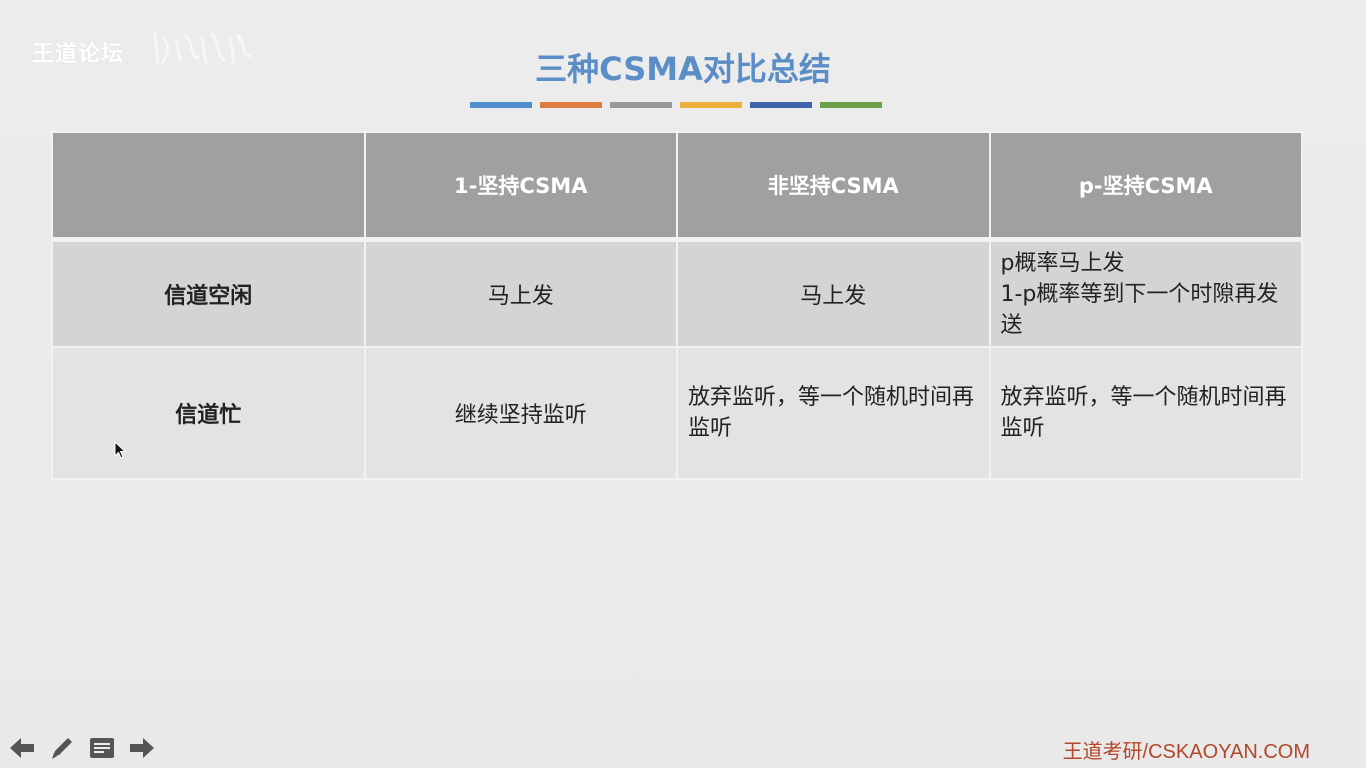 Image resolution: width=1366 pixels, height=768 pixels. What do you see at coordinates (102, 748) in the screenshot?
I see `notes-icon` at bounding box center [102, 748].